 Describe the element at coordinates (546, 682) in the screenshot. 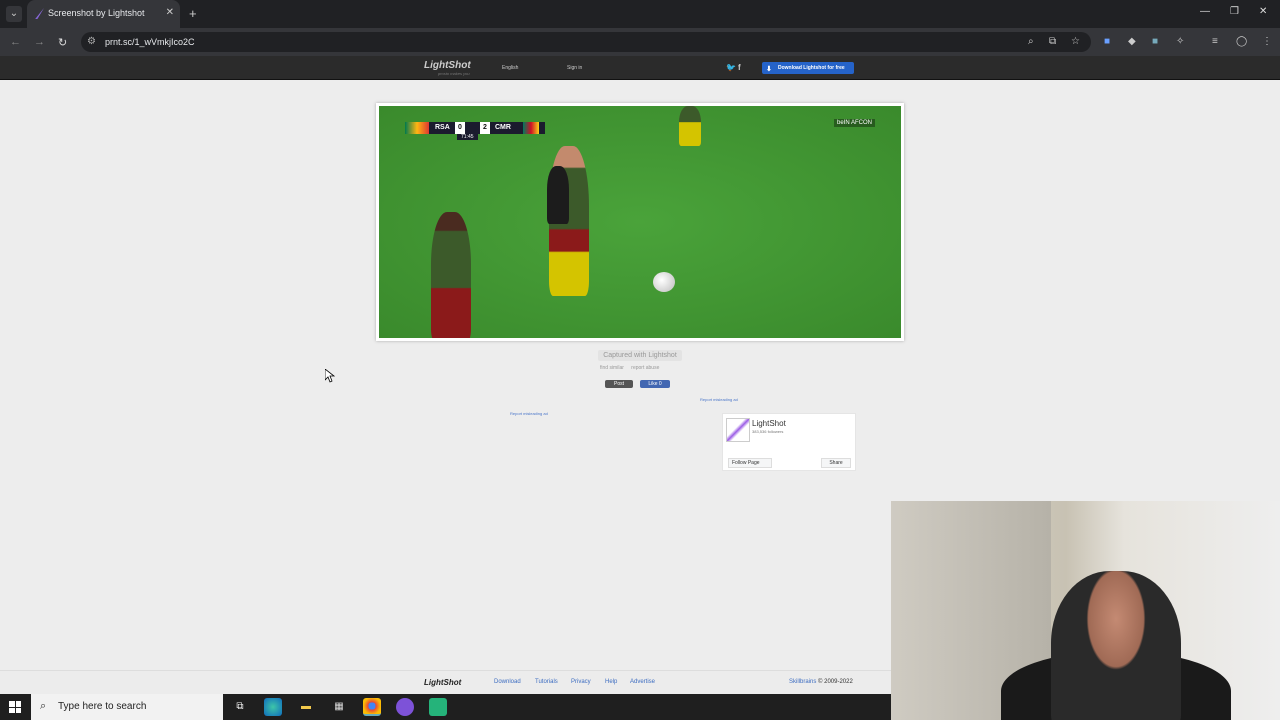

I see `footer-tutorials-link: Tutorials` at that location.